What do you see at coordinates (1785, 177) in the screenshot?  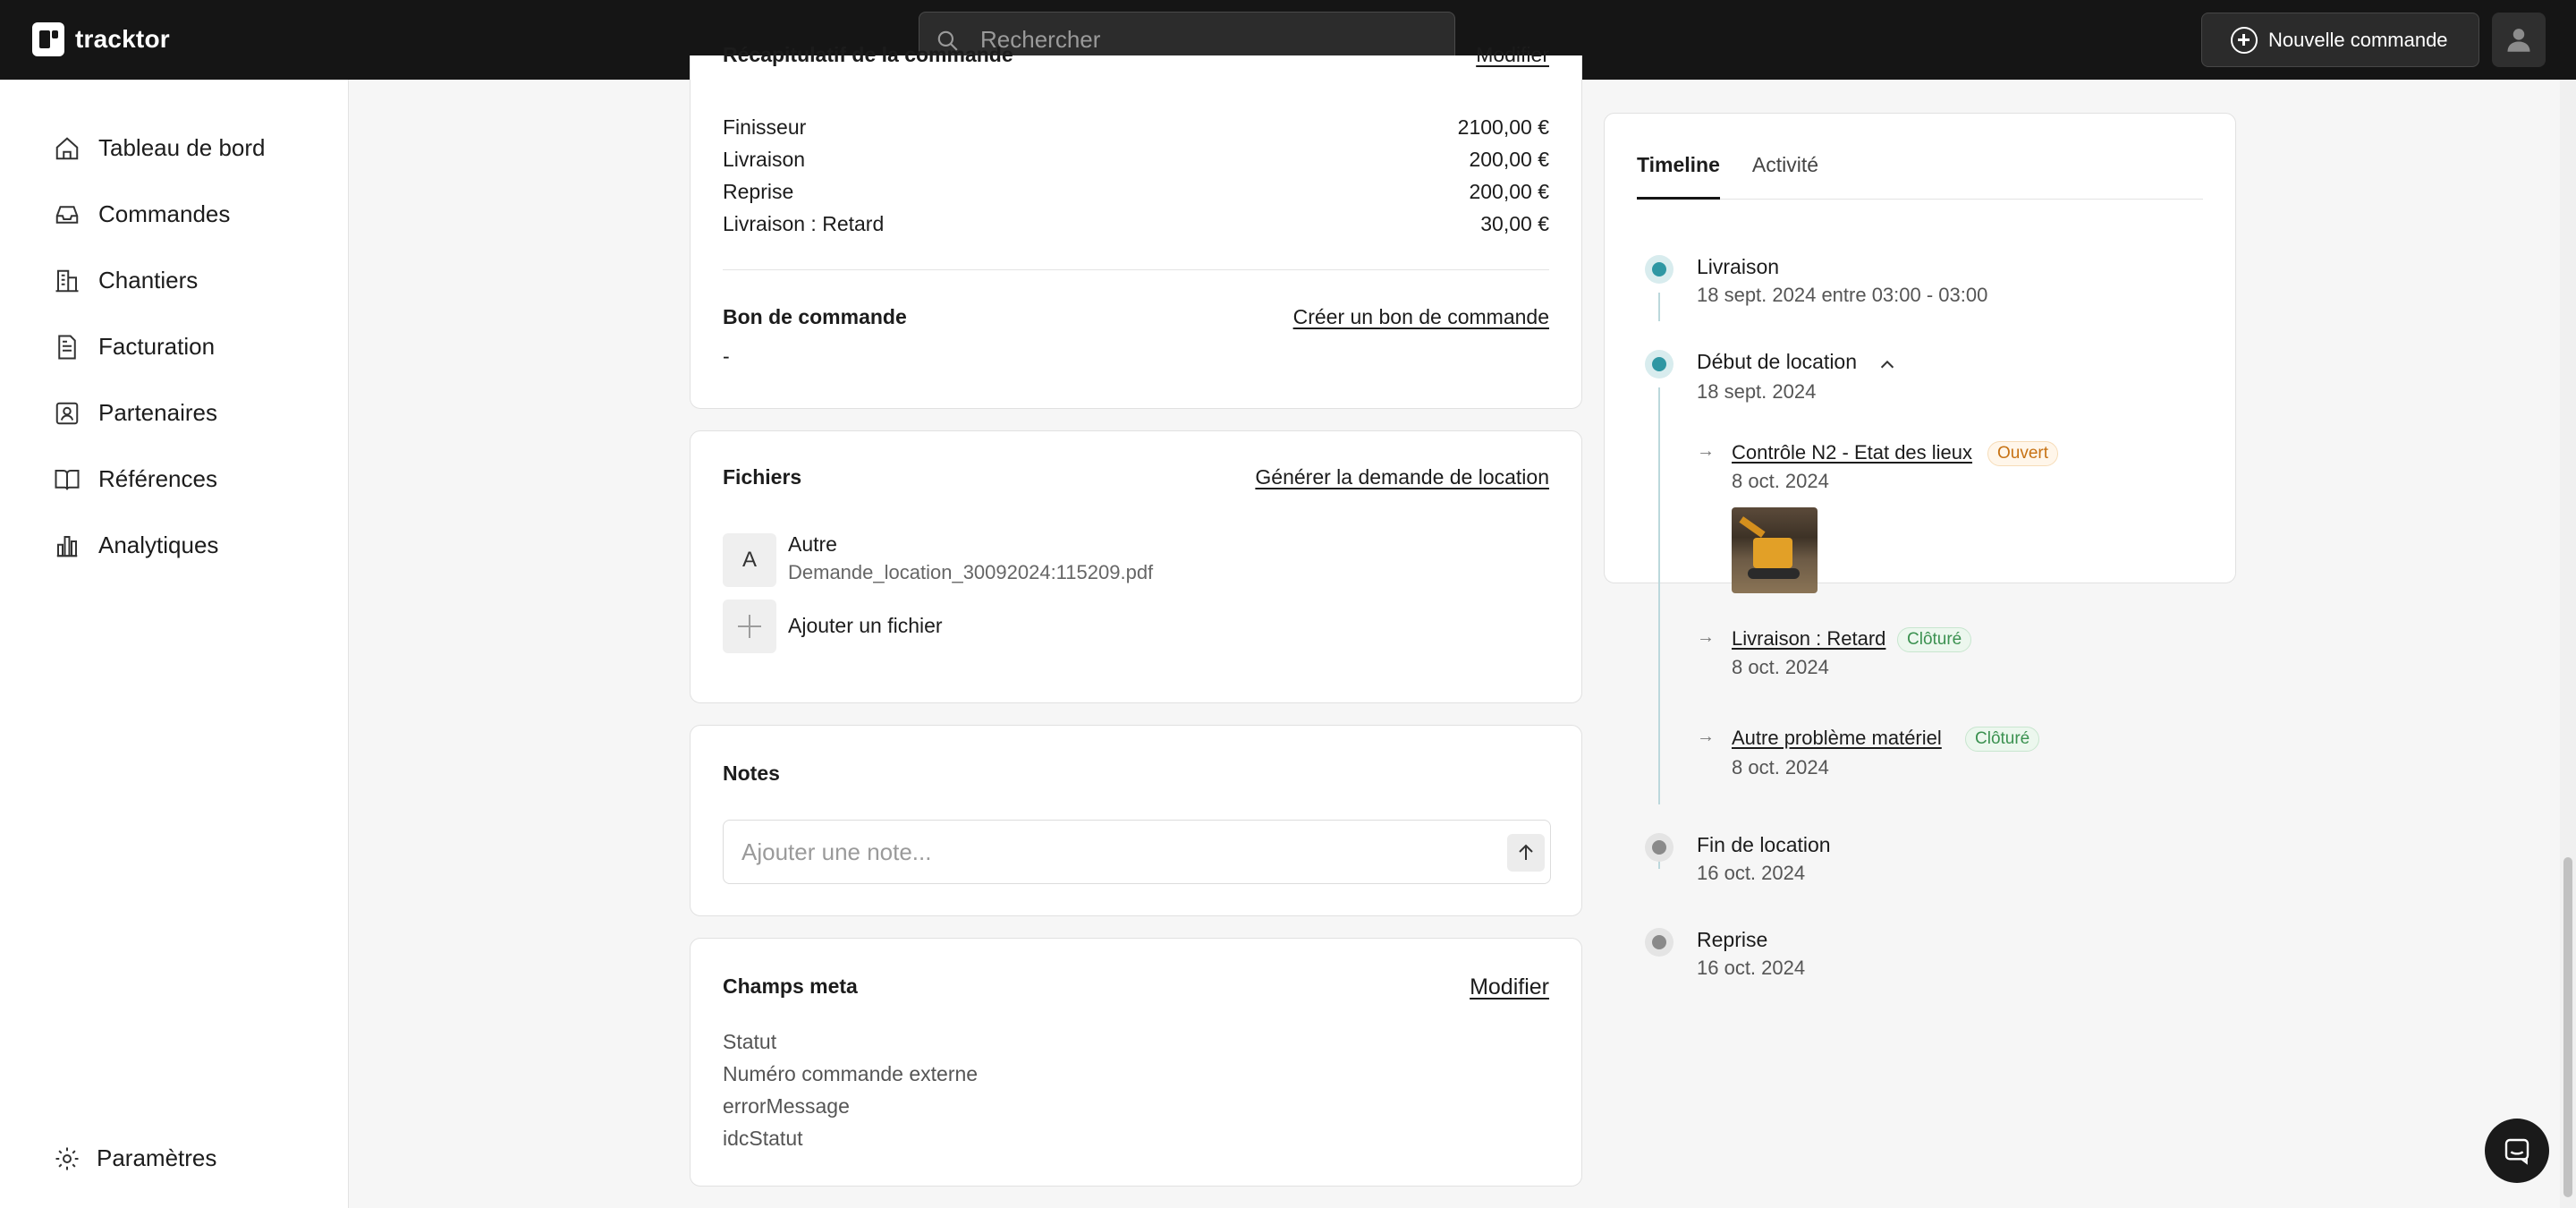 I see `tab-activity: Activité` at bounding box center [1785, 177].